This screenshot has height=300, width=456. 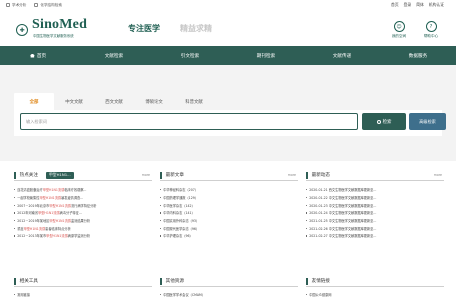 What do you see at coordinates (190, 56) in the screenshot?
I see `nav-item-citation-search: 引文检索` at bounding box center [190, 56].